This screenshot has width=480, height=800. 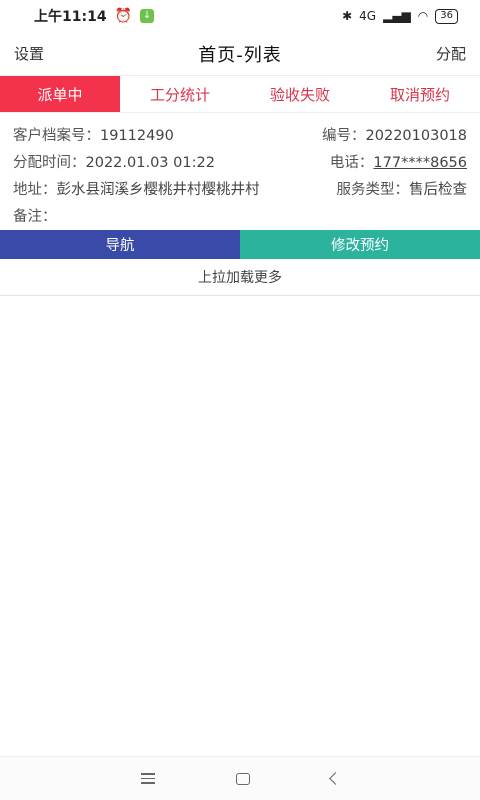 What do you see at coordinates (240, 215) in the screenshot?
I see `order-row-4: 备注：` at bounding box center [240, 215].